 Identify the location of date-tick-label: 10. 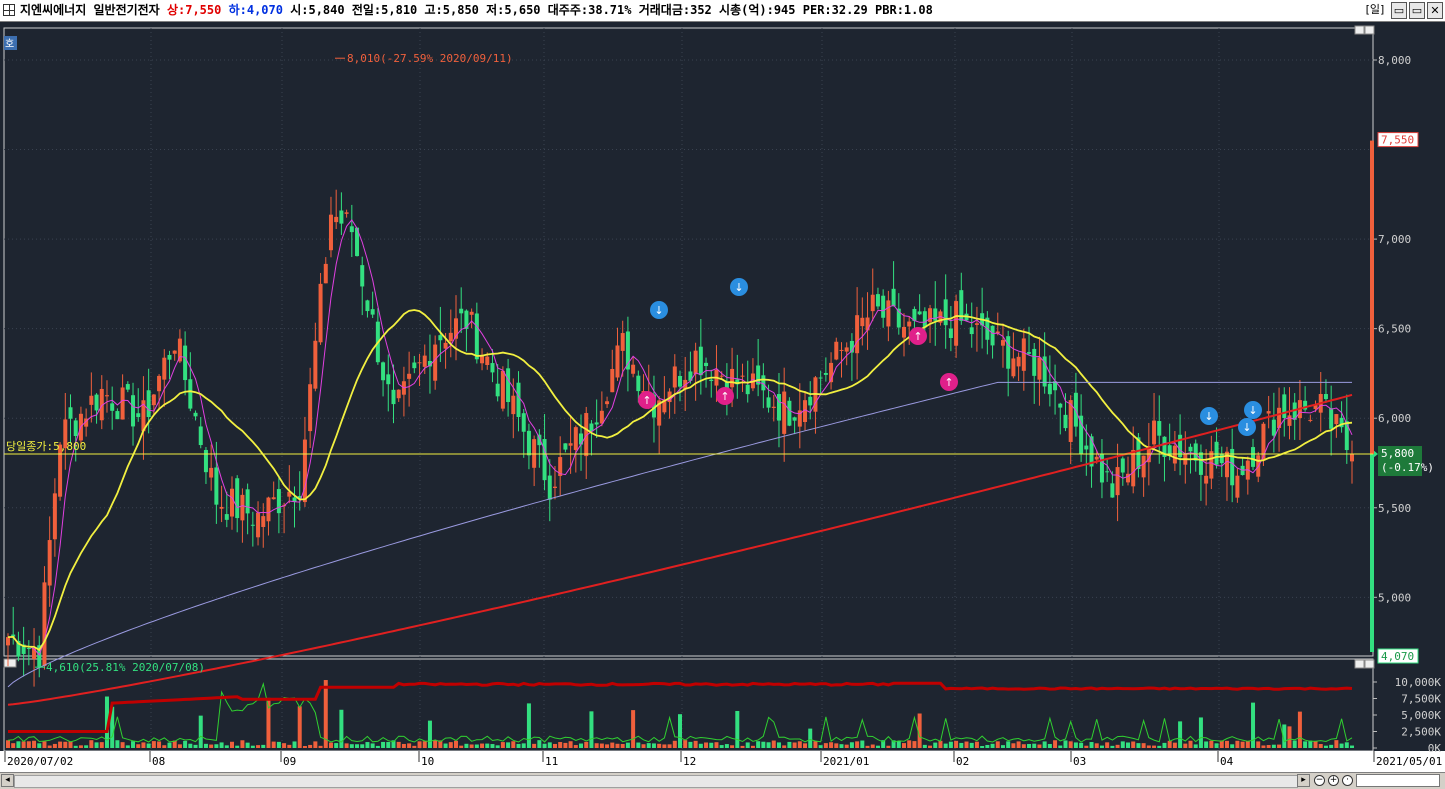
(427, 761).